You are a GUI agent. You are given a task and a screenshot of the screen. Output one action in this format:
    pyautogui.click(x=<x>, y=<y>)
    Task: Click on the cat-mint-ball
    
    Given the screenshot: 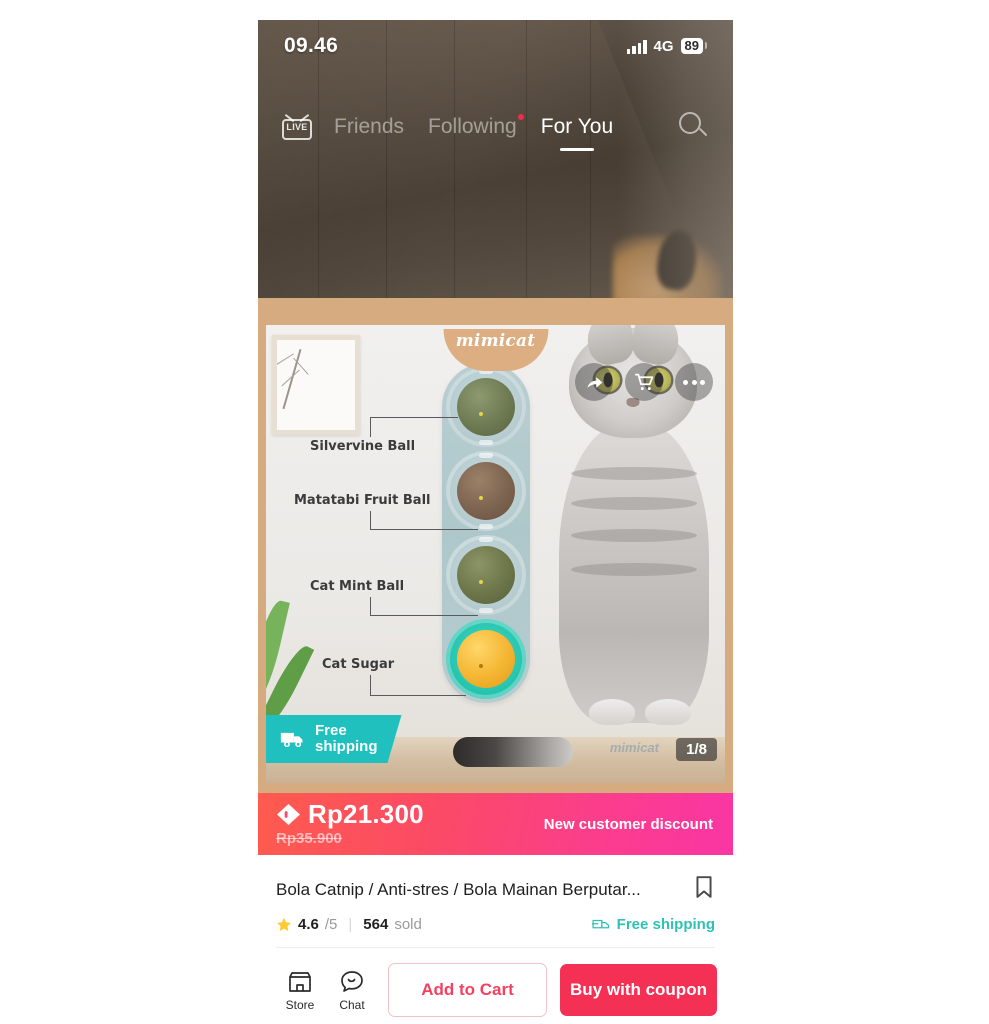 What is the action you would take?
    pyautogui.click(x=486, y=575)
    